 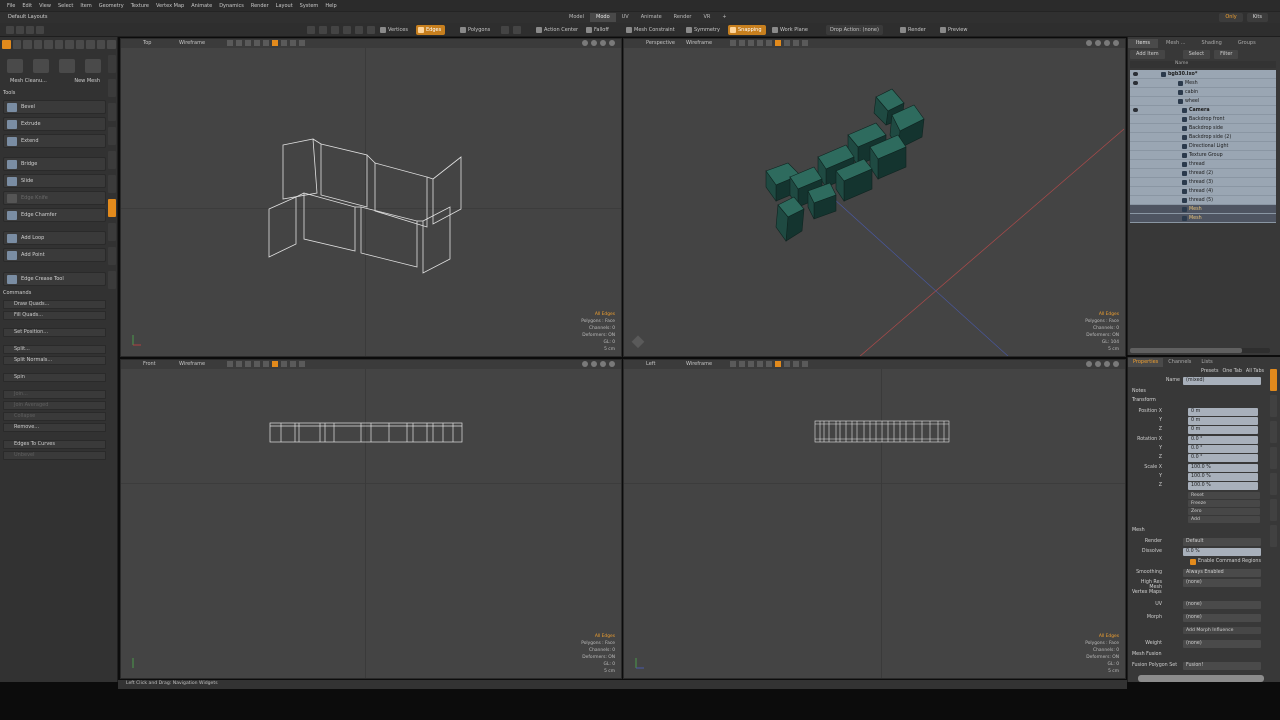 I want to click on menu-layout: Layout, so click(x=284, y=6).